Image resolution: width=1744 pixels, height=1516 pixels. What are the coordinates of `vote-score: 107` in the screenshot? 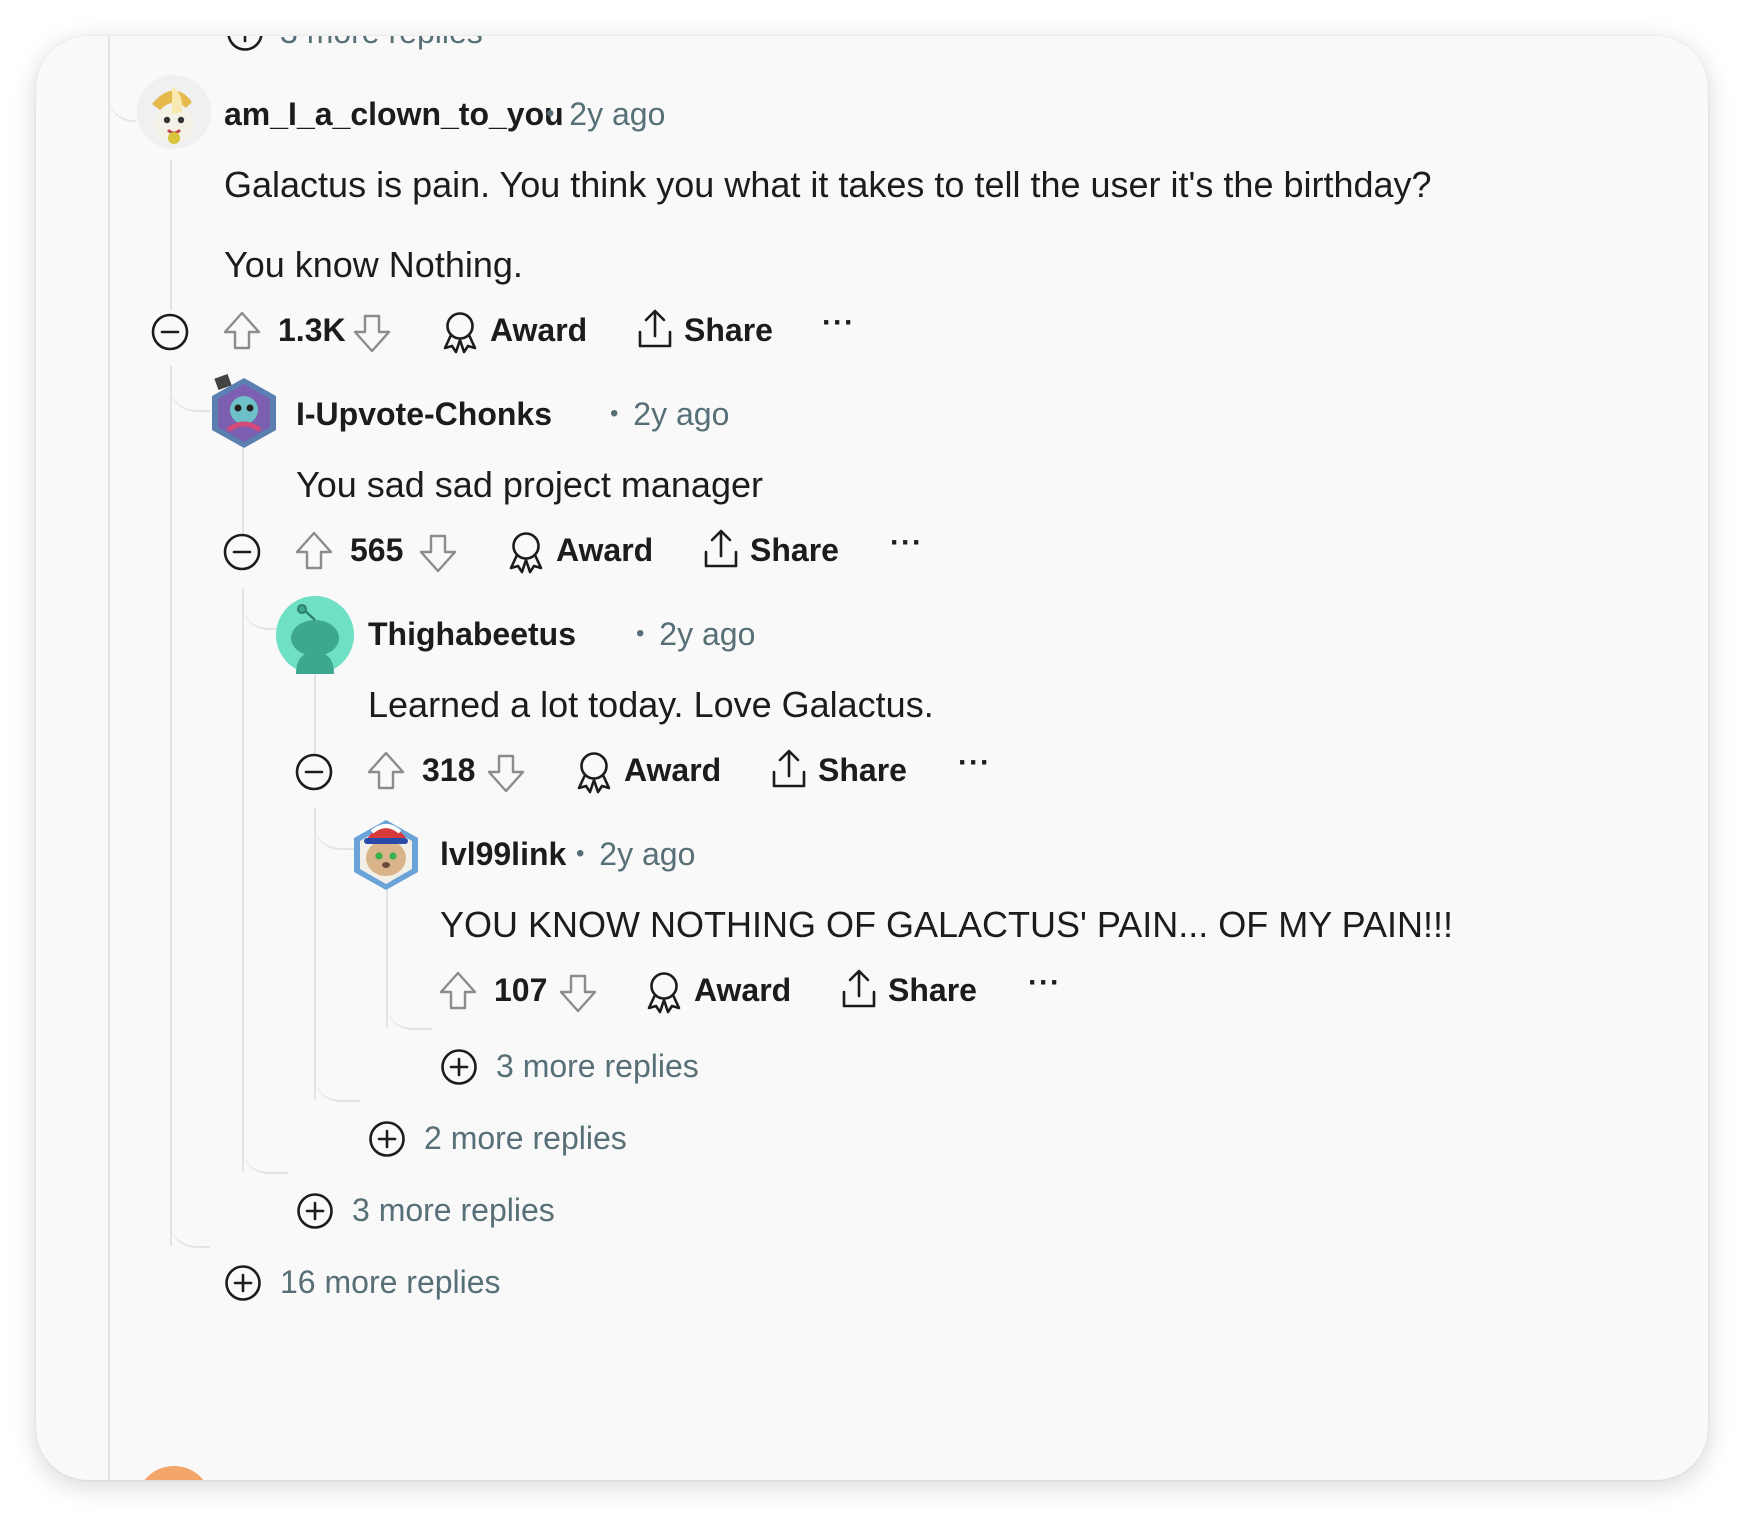 It's located at (521, 990).